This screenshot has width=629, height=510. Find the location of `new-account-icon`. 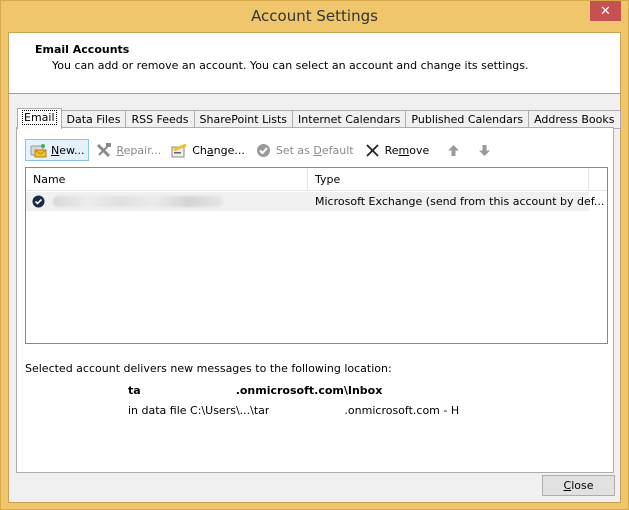

new-account-icon is located at coordinates (38, 150).